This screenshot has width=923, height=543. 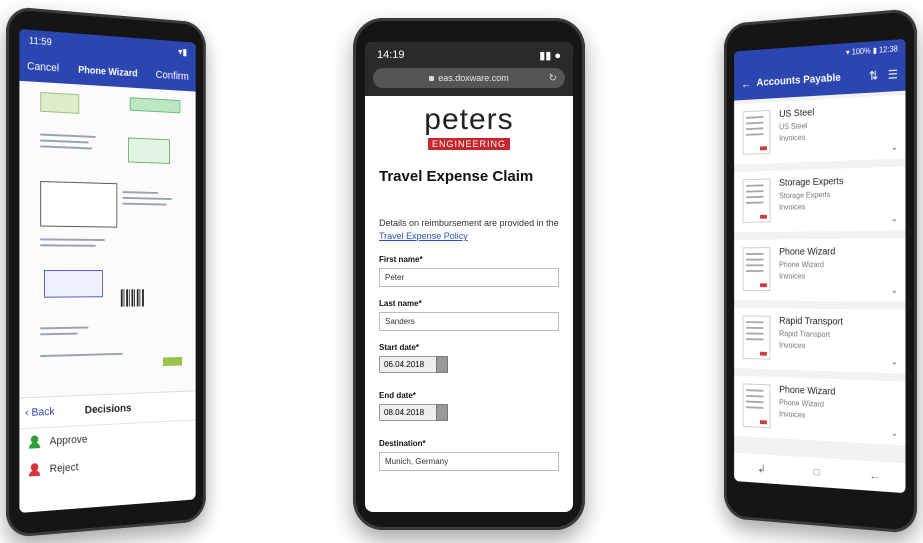 What do you see at coordinates (469, 461) in the screenshot?
I see `destination-input: Munich, Germany` at bounding box center [469, 461].